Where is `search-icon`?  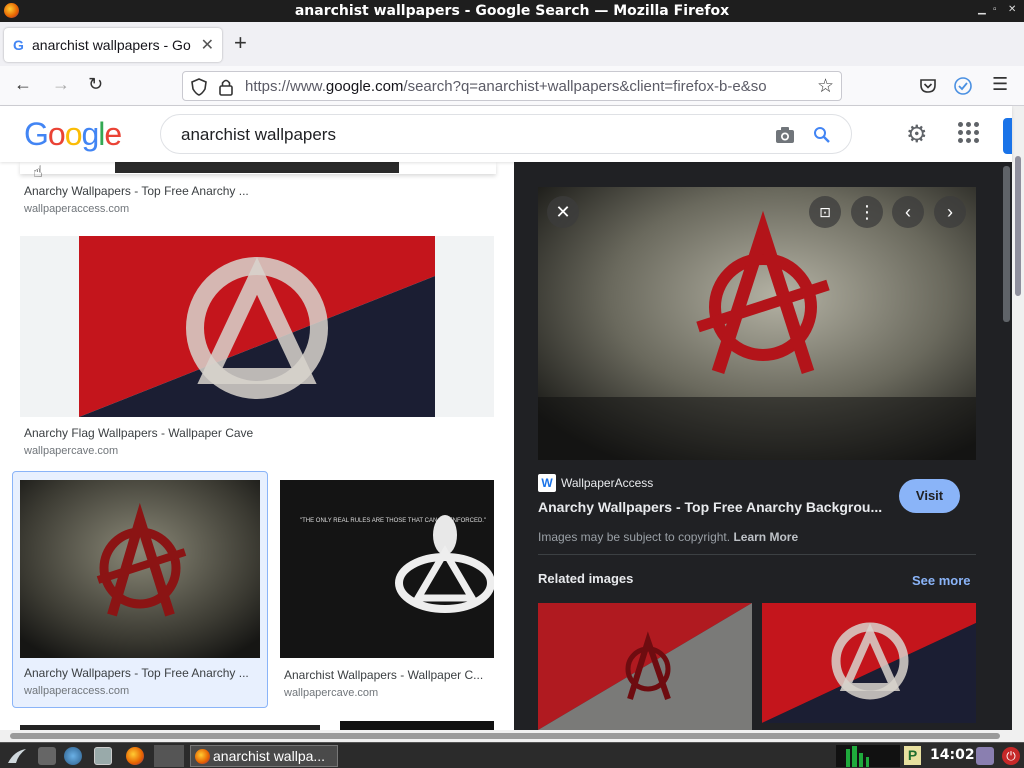
search-icon is located at coordinates (822, 135).